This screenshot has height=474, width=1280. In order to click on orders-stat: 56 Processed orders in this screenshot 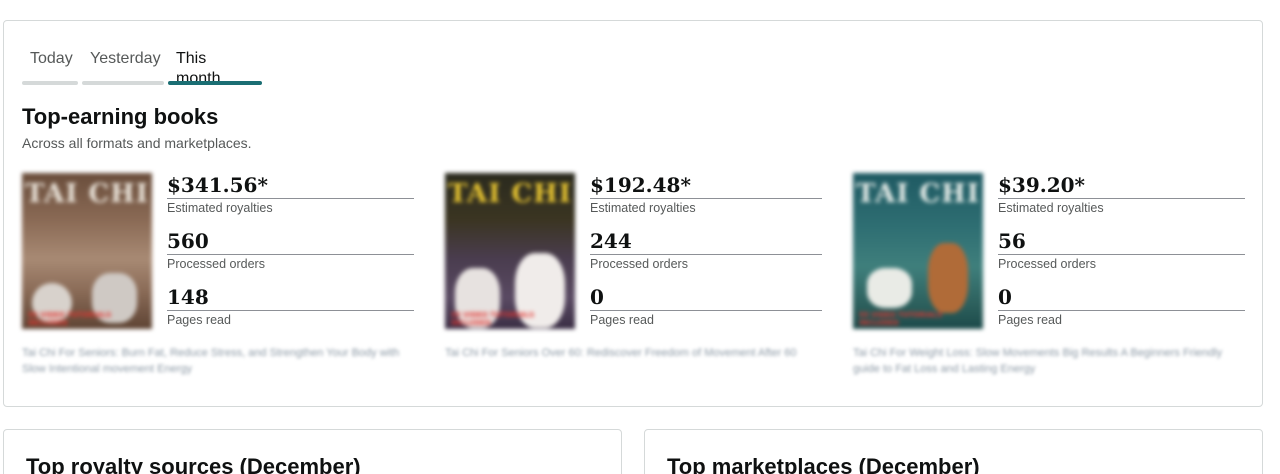, I will do `click(1121, 257)`.